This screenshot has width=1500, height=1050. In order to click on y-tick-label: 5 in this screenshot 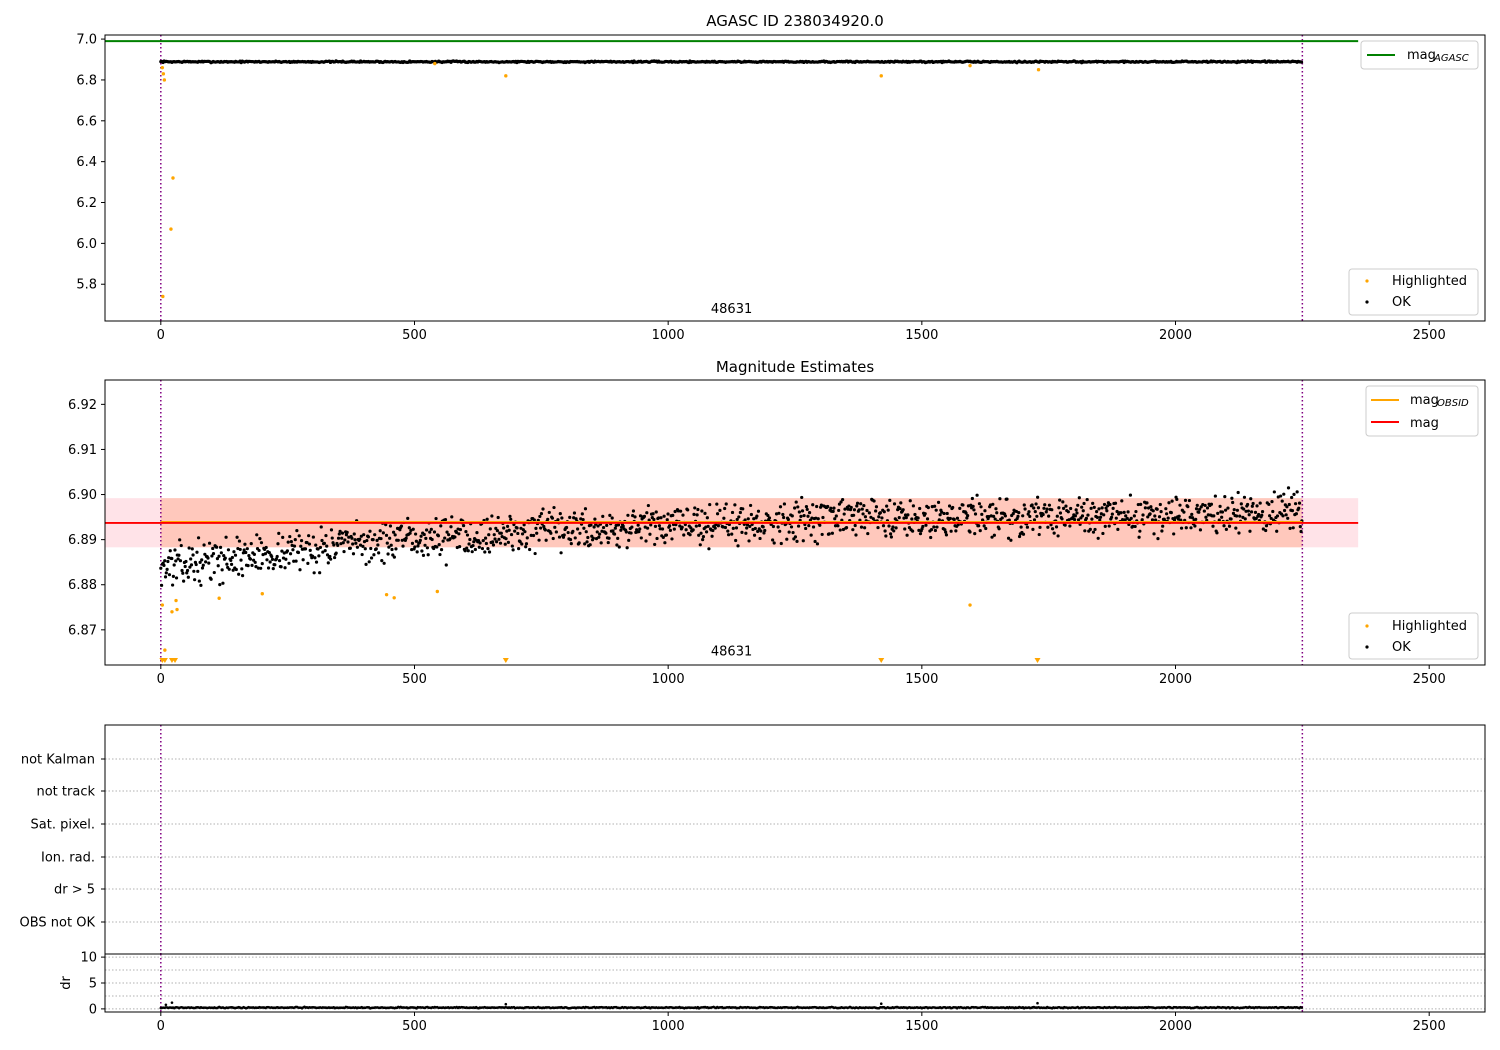, I will do `click(93, 984)`.